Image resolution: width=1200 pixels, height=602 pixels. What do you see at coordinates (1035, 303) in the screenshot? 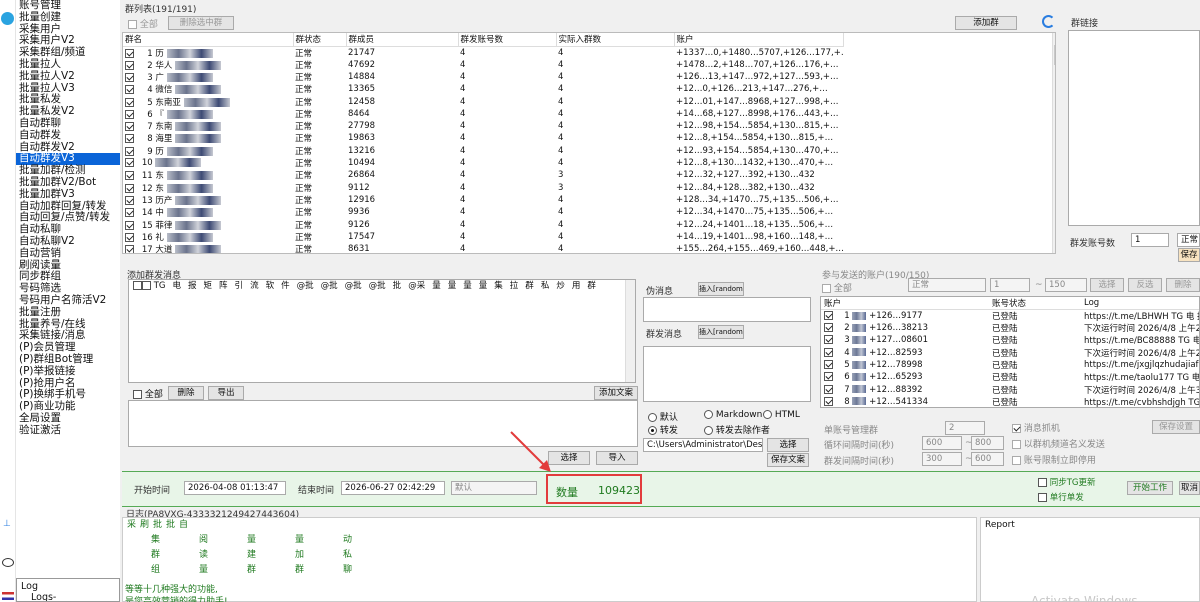
I see `accounts-column-header: 账号状态` at bounding box center [1035, 303].